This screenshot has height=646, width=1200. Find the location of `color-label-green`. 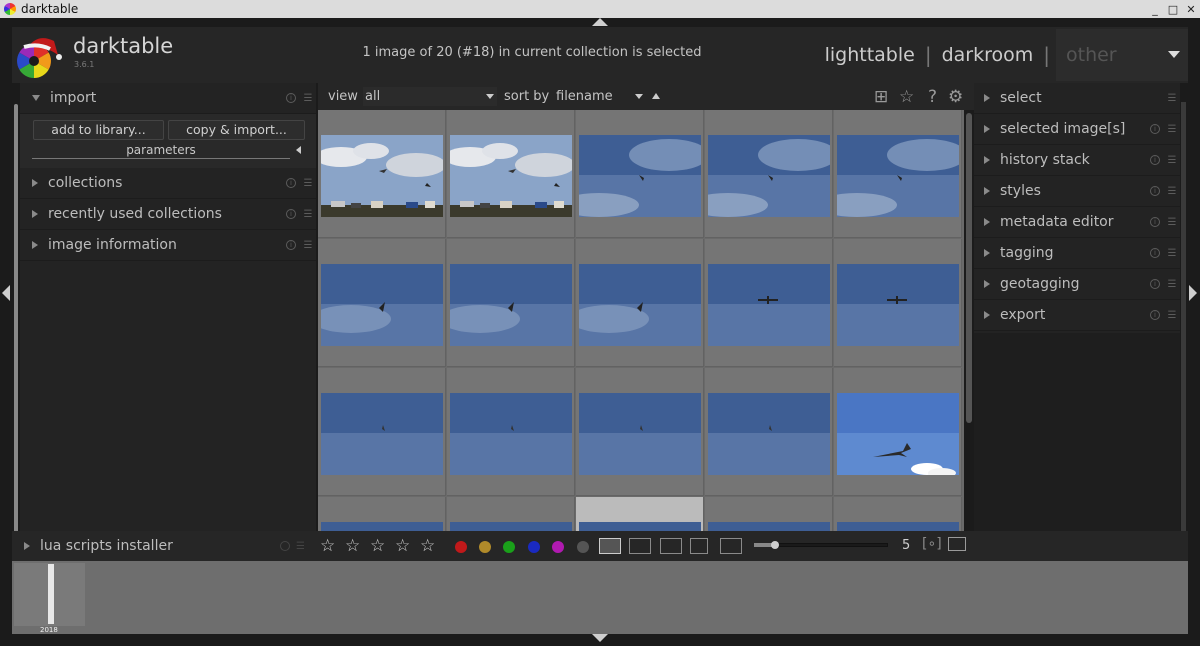

color-label-green is located at coordinates (509, 547).